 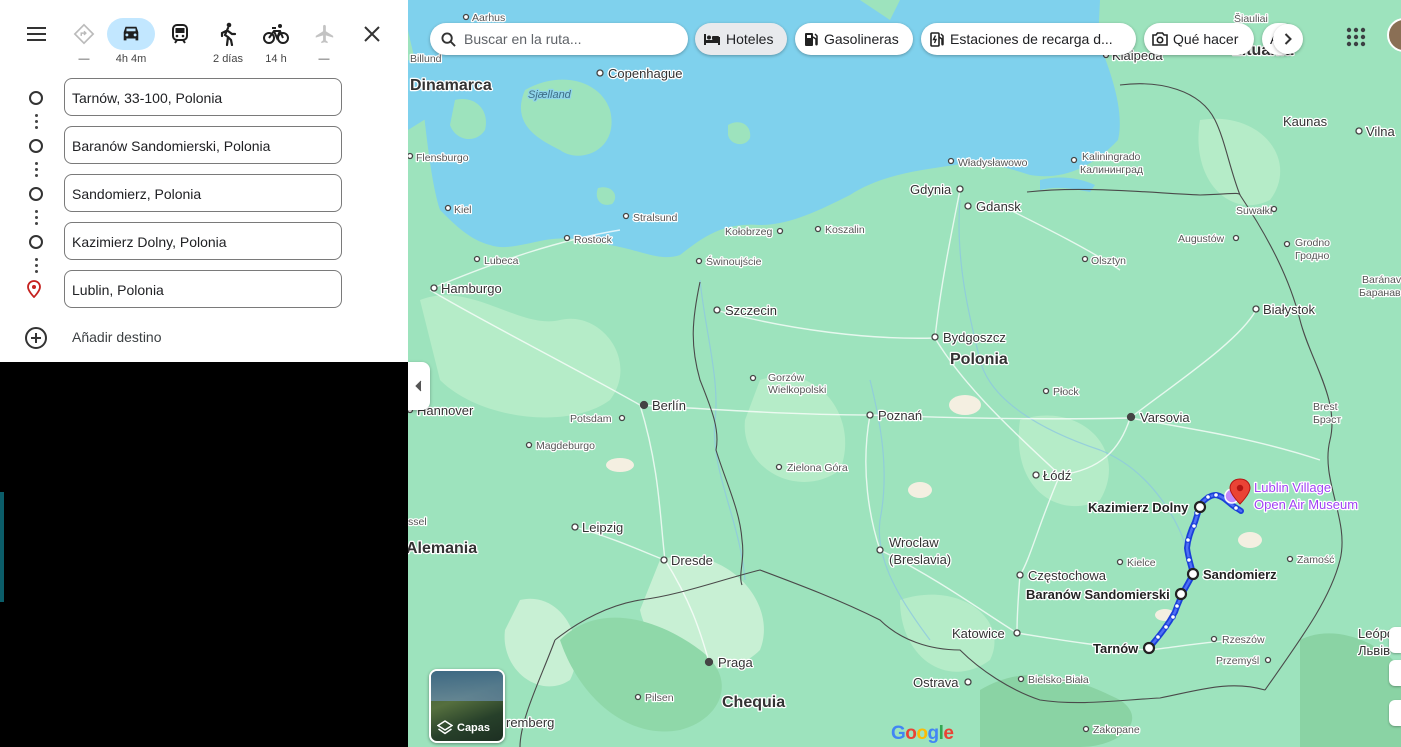 I want to click on walk-icon, so click(x=228, y=34).